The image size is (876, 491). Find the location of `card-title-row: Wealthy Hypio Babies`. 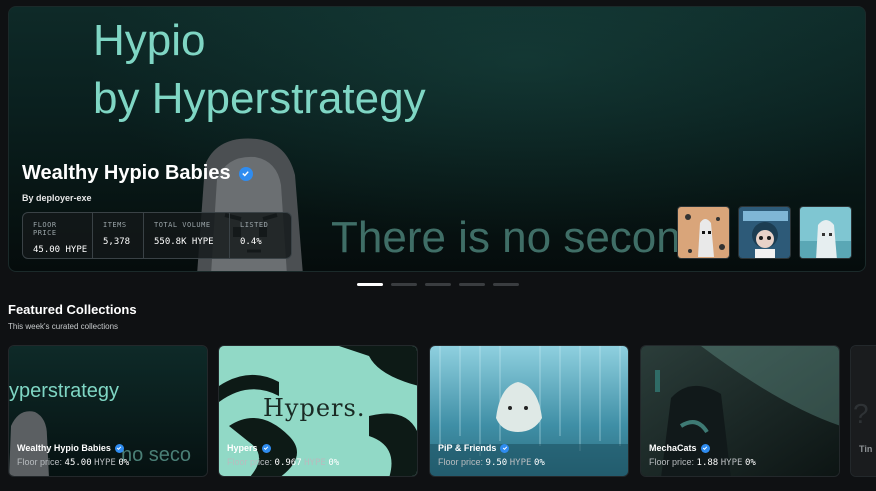

card-title-row: Wealthy Hypio Babies is located at coordinates (73, 448).